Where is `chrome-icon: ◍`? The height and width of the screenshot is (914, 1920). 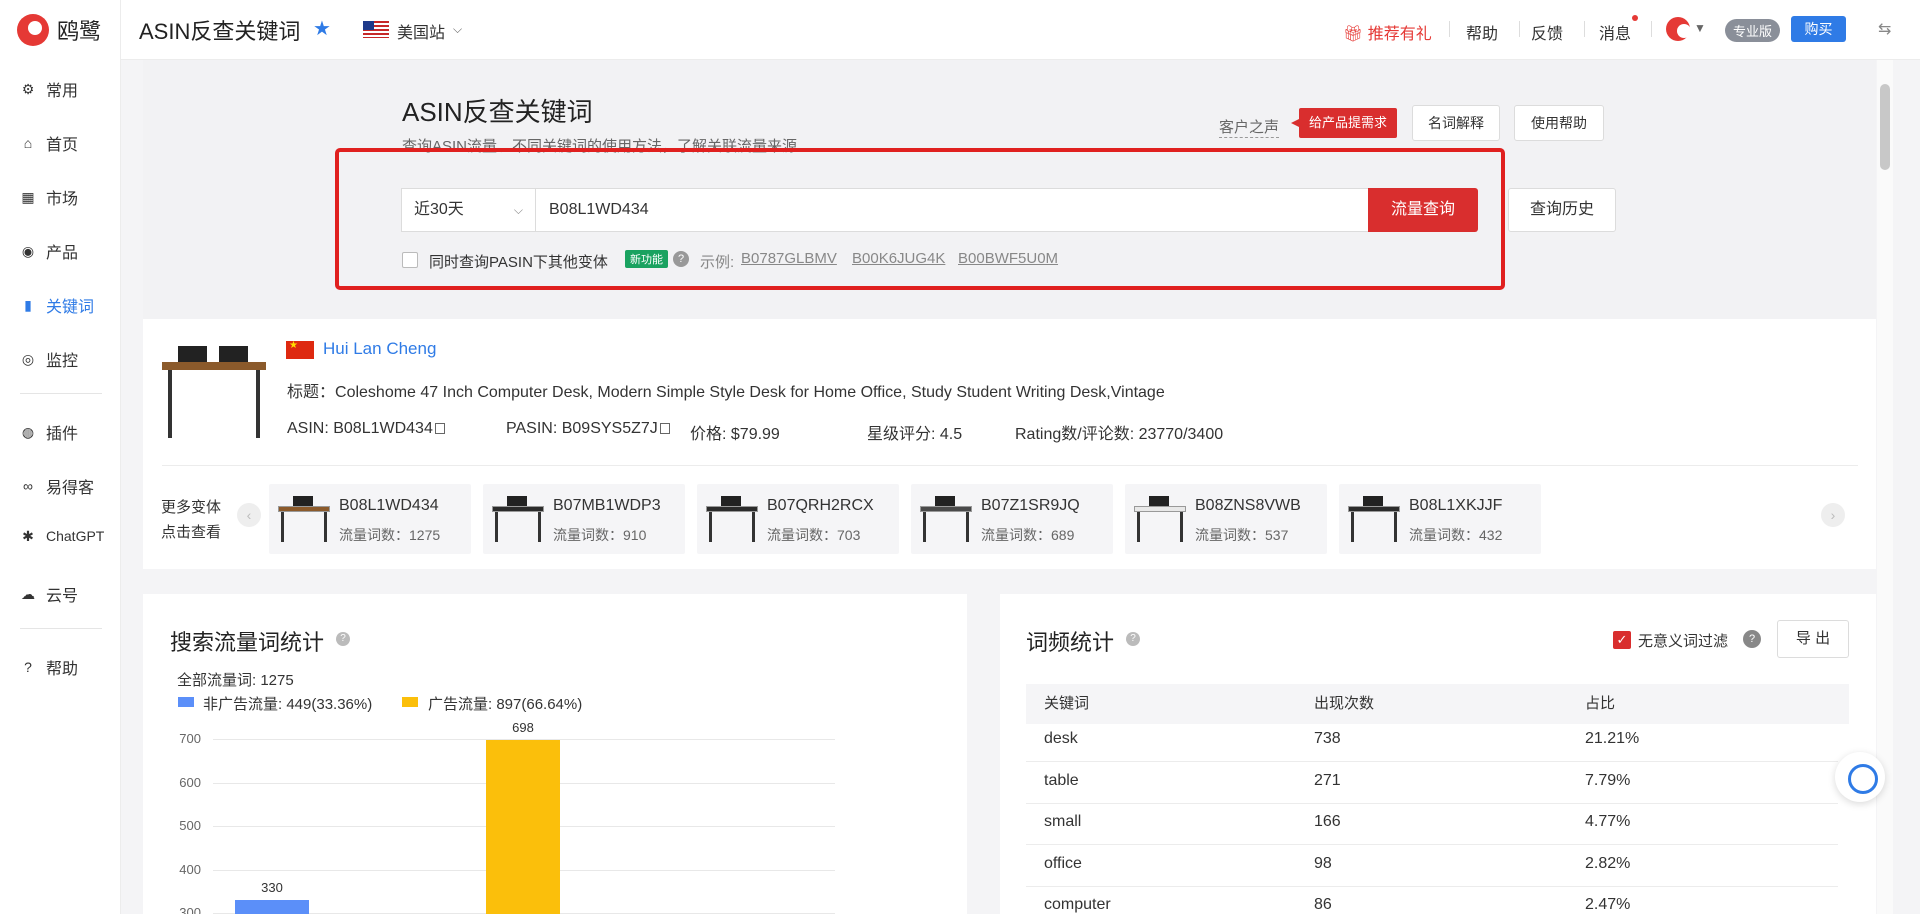 chrome-icon: ◍ is located at coordinates (28, 432).